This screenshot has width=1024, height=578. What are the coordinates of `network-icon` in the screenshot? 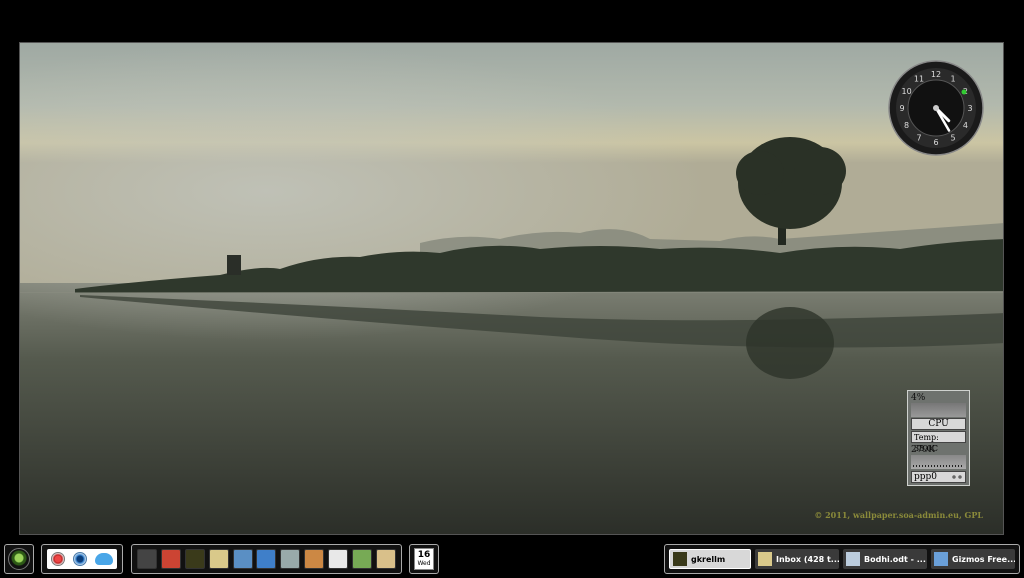 It's located at (266, 559).